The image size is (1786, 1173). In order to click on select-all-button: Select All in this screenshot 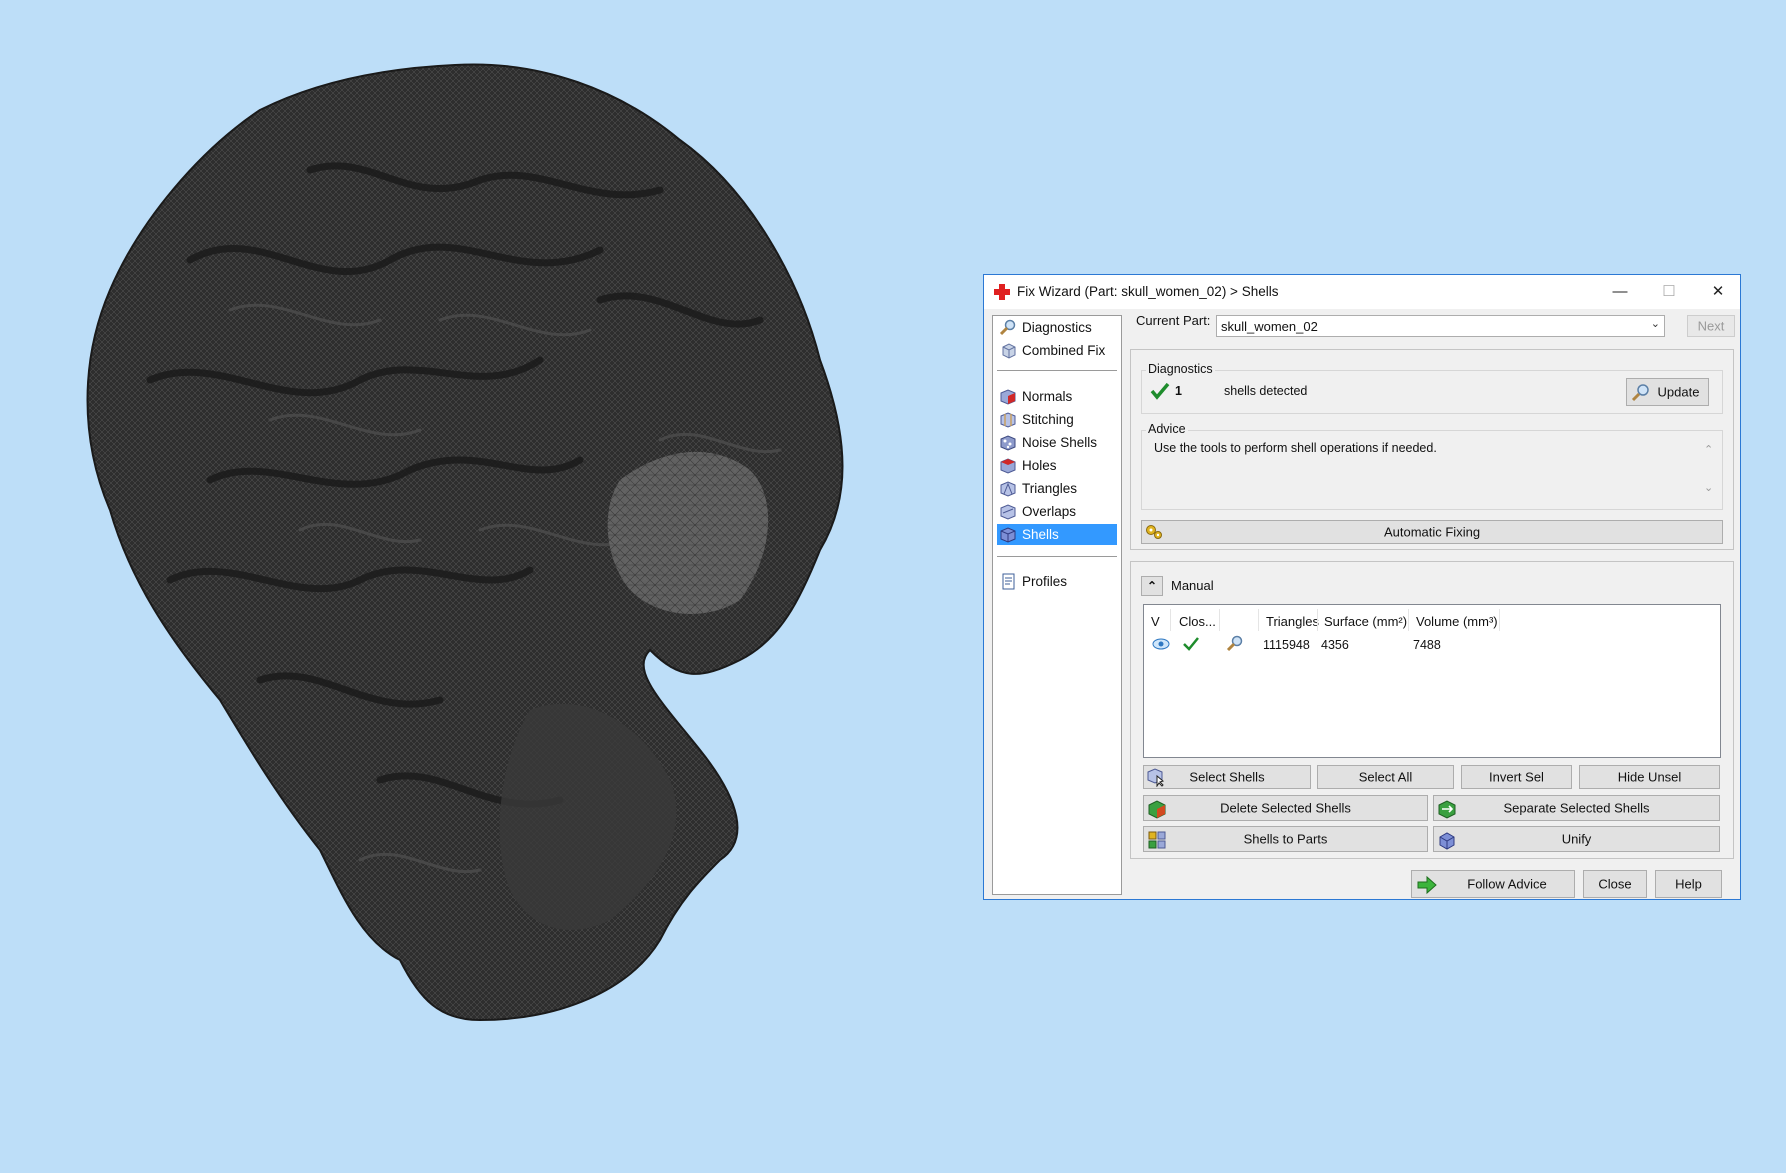, I will do `click(1385, 777)`.